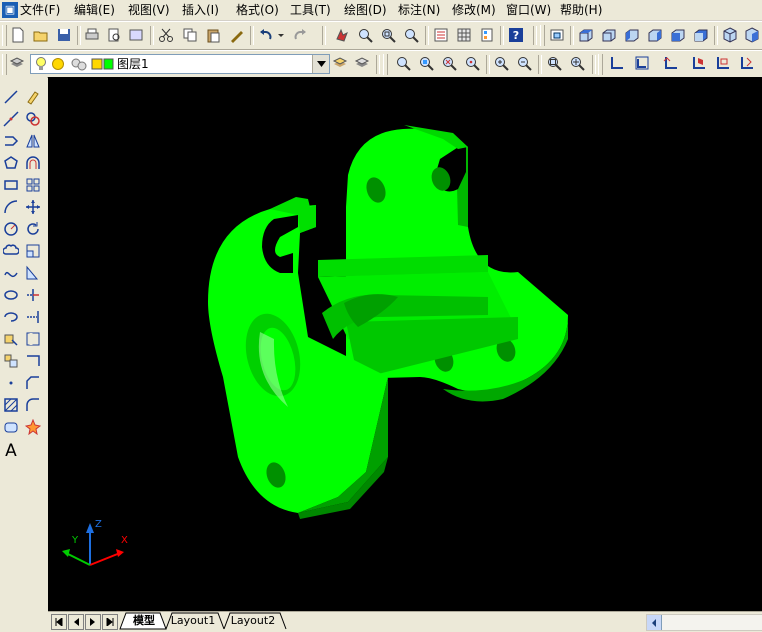 Image resolution: width=762 pixels, height=632 pixels. Describe the element at coordinates (11, 451) in the screenshot. I see `multiline-text-button: A` at that location.